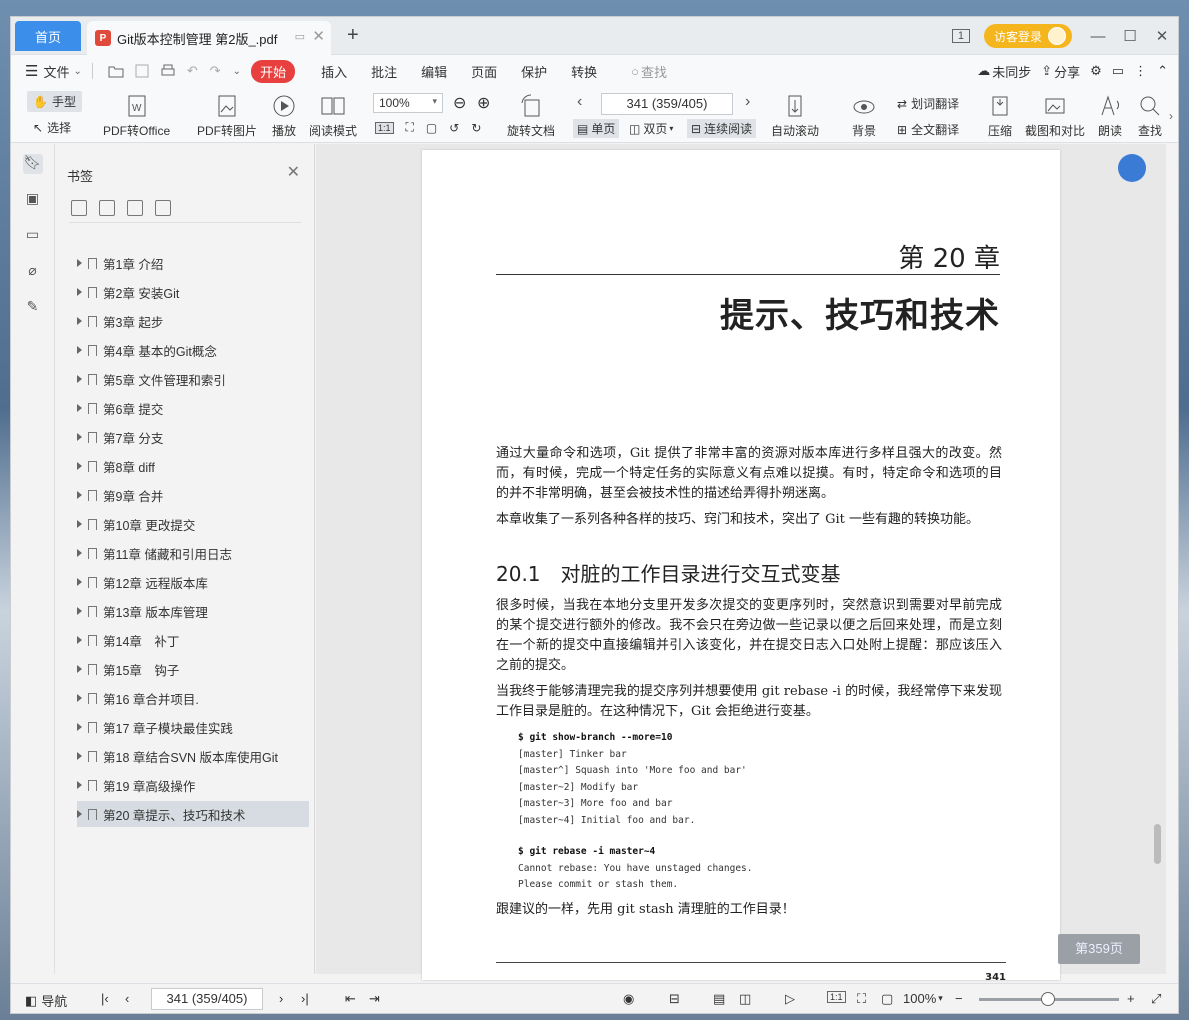 This screenshot has height=1020, width=1189. Describe the element at coordinates (273, 71) in the screenshot. I see `menu-start: 开始` at that location.